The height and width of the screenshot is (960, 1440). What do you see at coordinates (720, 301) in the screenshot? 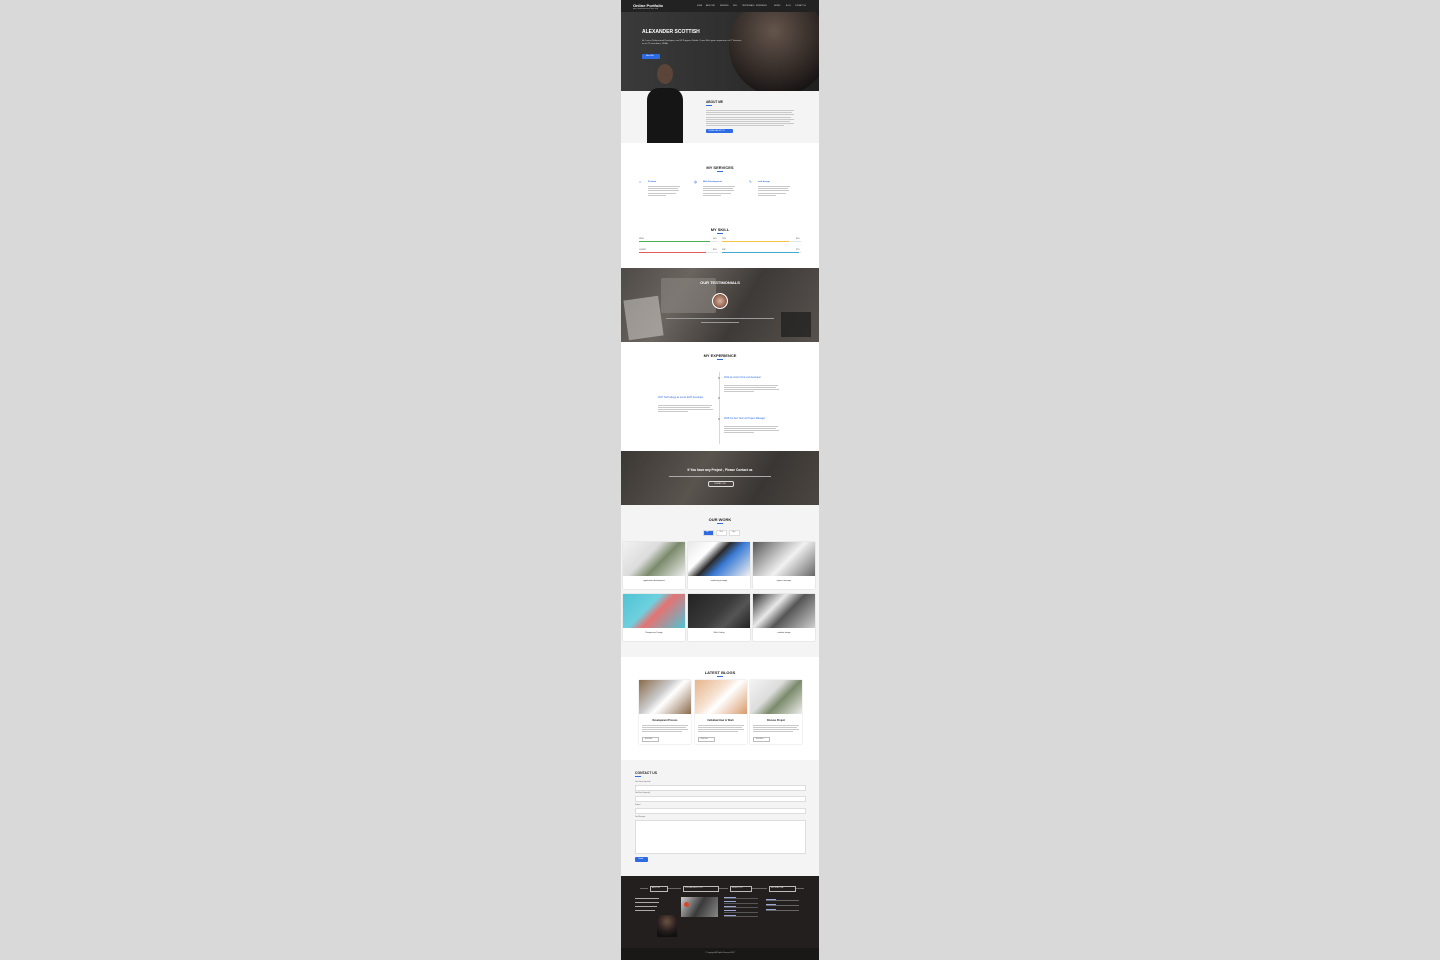
I see `testimonial-avatar` at bounding box center [720, 301].